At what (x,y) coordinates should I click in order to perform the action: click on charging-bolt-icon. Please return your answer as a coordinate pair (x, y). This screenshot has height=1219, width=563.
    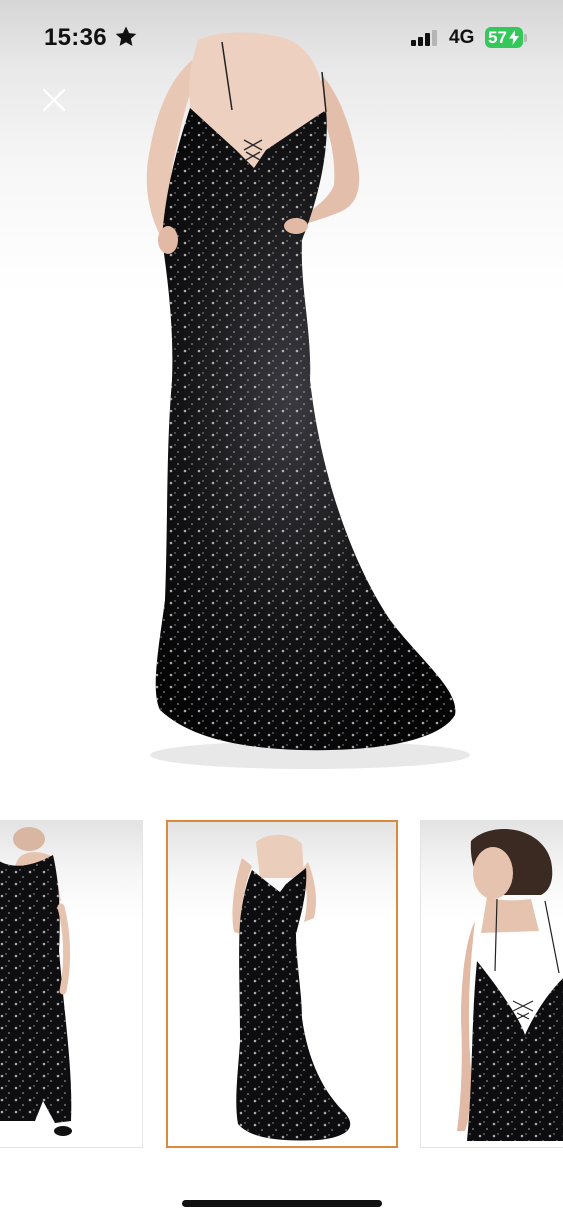
    Looking at the image, I should click on (514, 40).